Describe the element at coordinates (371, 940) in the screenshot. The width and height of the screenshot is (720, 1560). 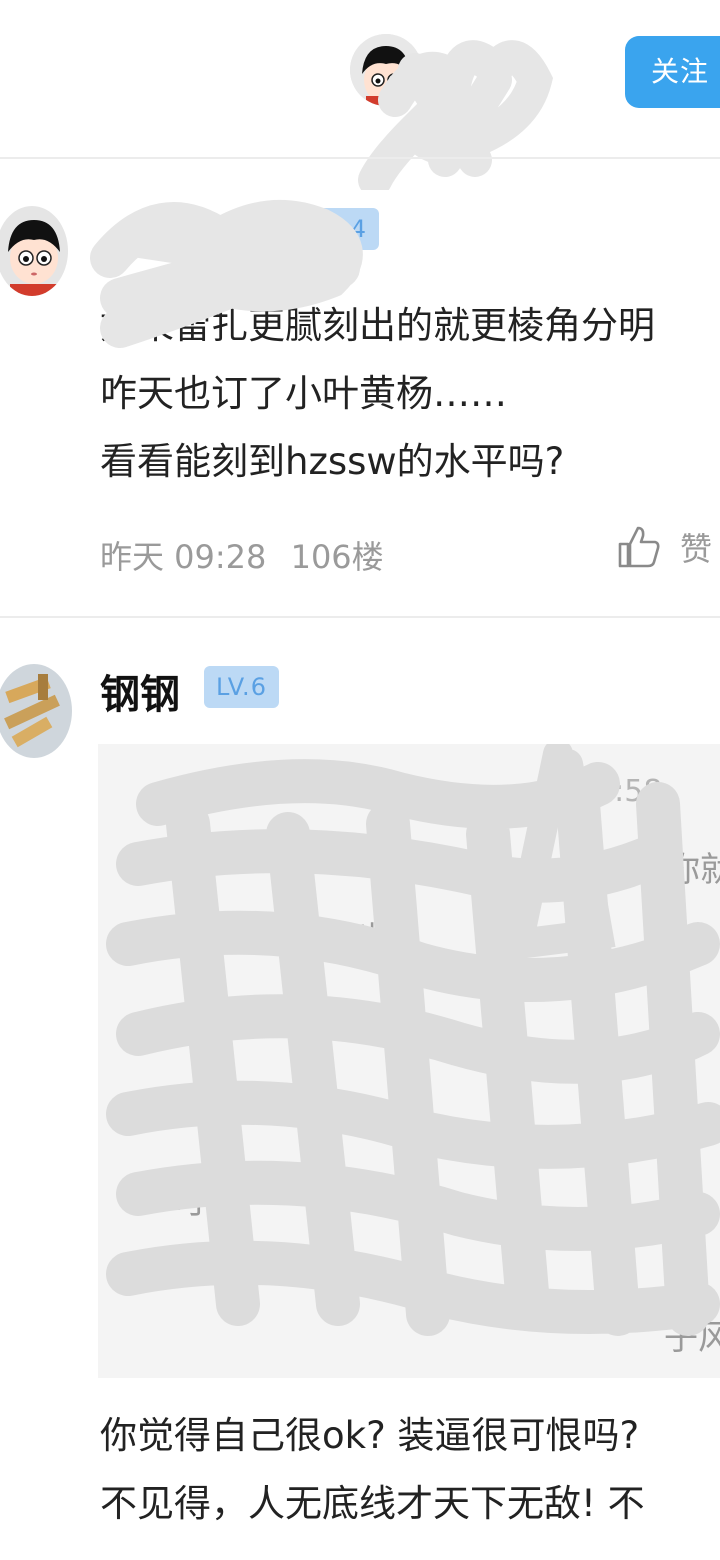
I see `quote-fragment: 也` at that location.